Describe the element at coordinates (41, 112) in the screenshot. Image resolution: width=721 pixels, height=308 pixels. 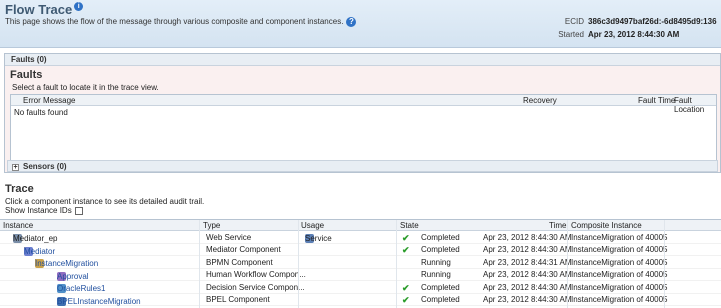
I see `faults-empty-text: No faults found` at that location.